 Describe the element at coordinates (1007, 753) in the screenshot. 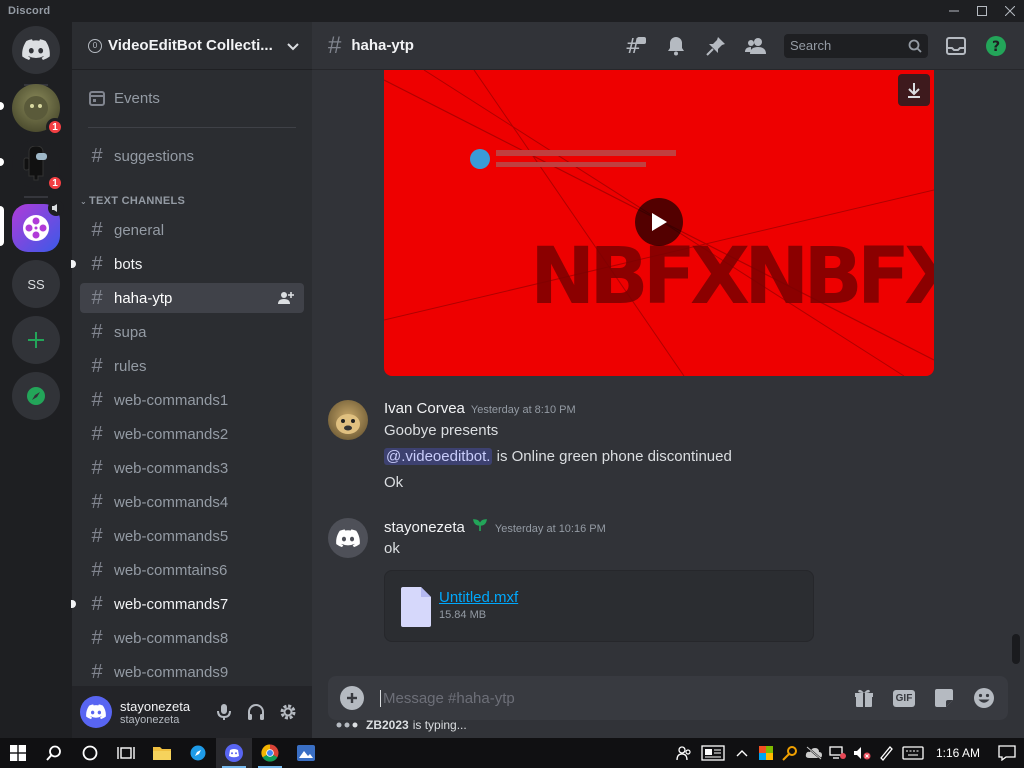

I see `notifications-icon` at that location.